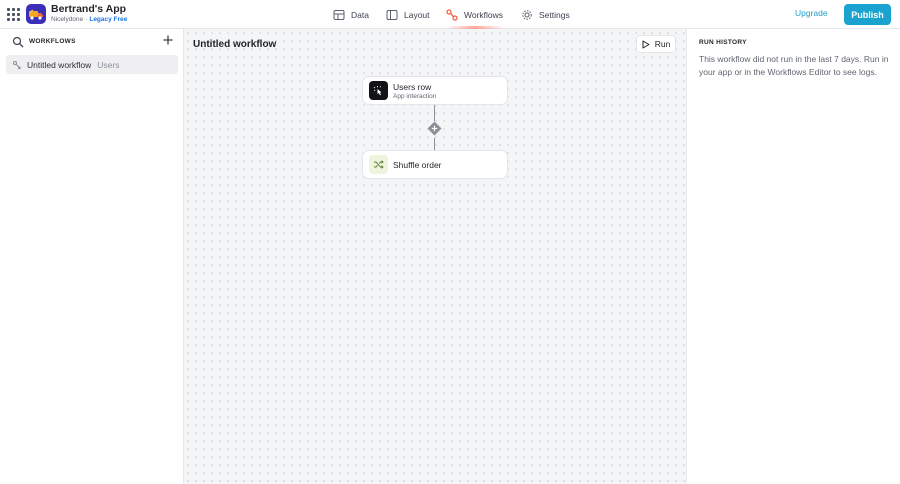 The image size is (900, 484). I want to click on tab-workflows: Workflows, so click(474, 14).